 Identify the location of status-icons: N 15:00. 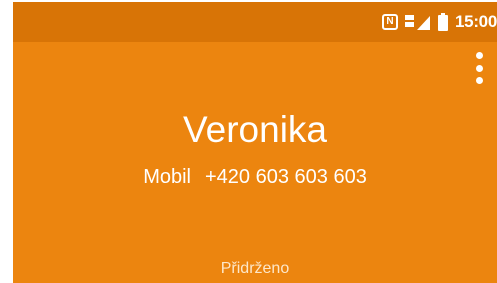
(439, 22).